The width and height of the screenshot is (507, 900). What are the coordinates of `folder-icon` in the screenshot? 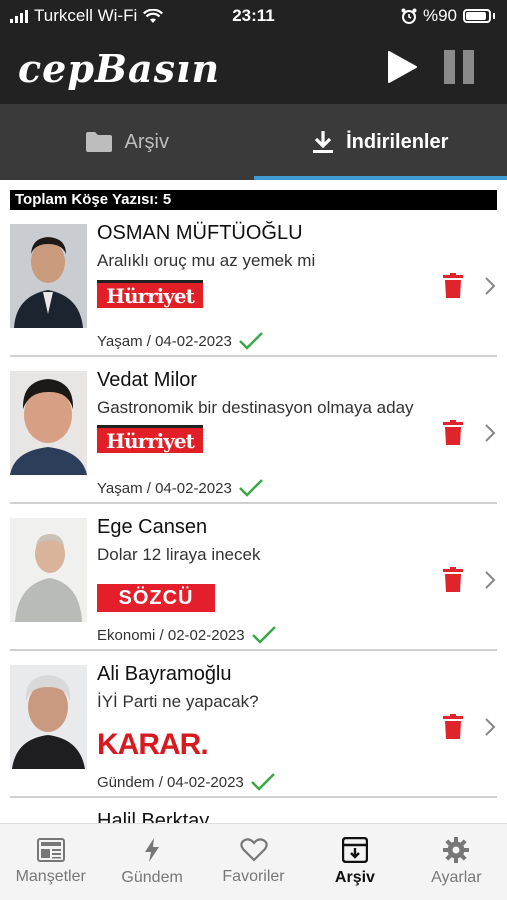 It's located at (98, 142).